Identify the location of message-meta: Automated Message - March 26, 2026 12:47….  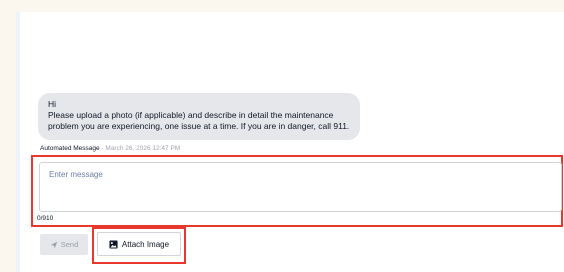
(110, 148).